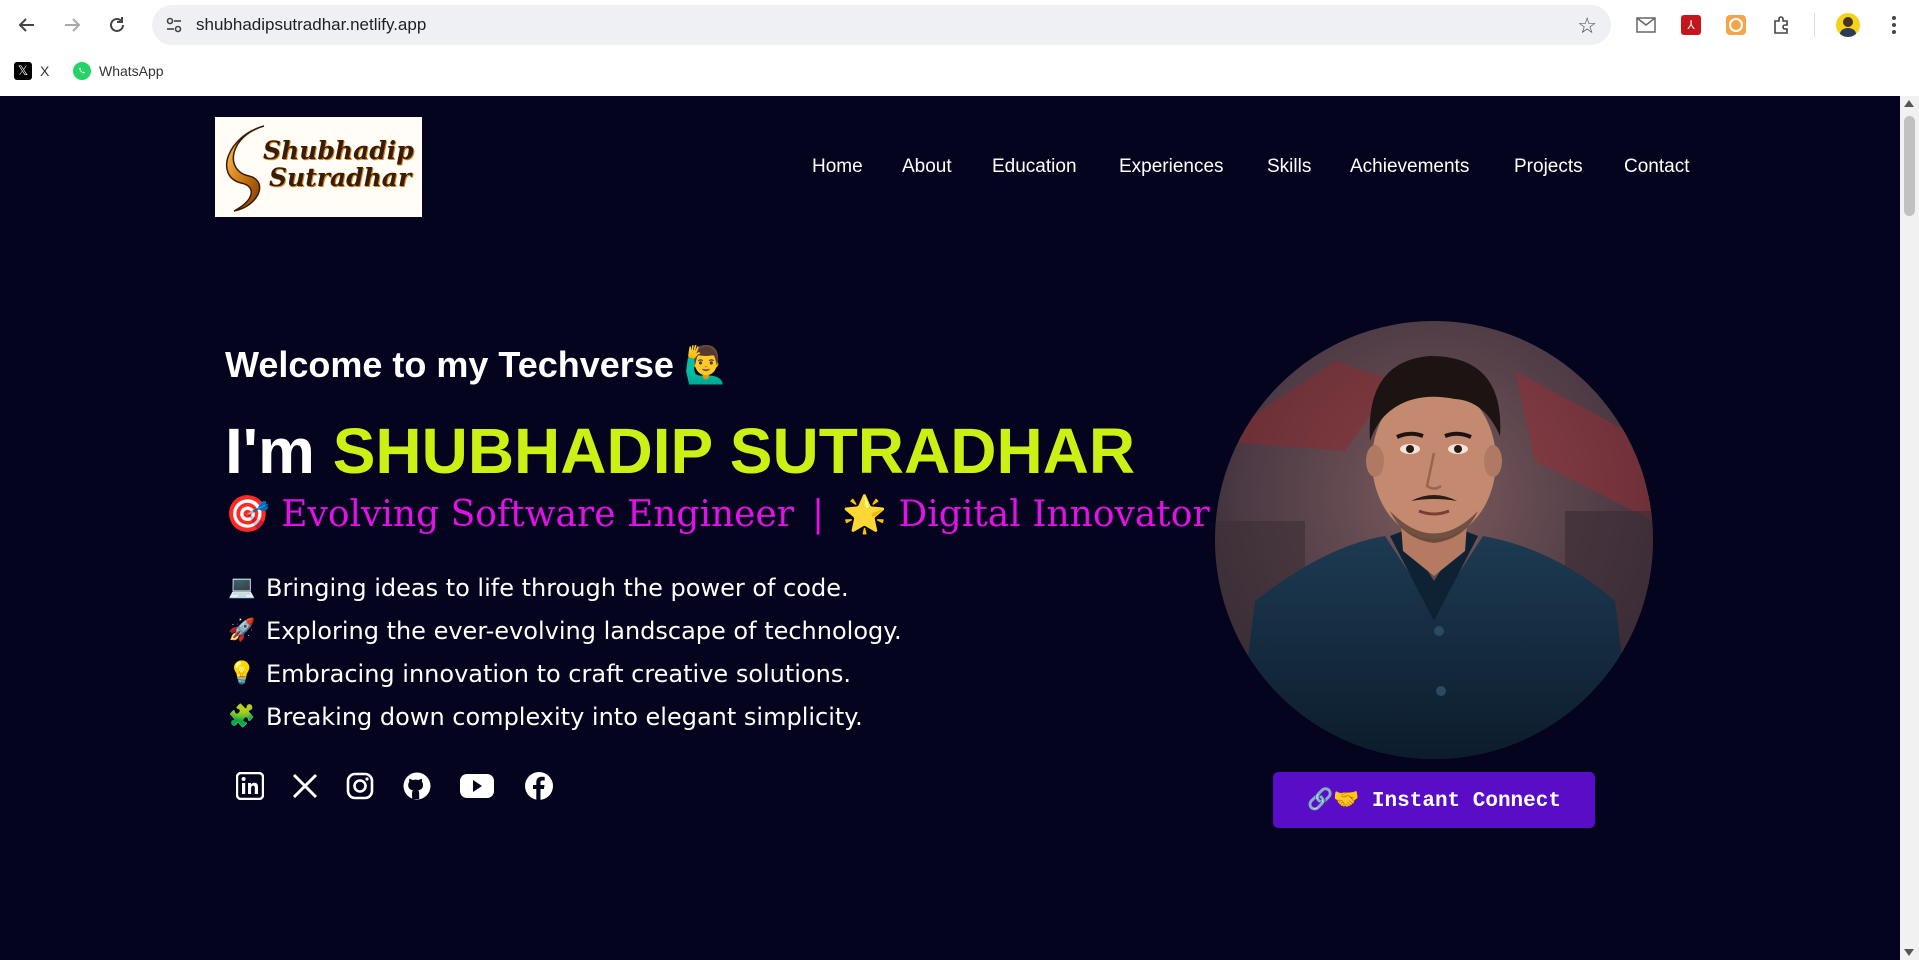 This screenshot has height=960, width=1919. What do you see at coordinates (1894, 25) in the screenshot?
I see `menu-kebab-icon` at bounding box center [1894, 25].